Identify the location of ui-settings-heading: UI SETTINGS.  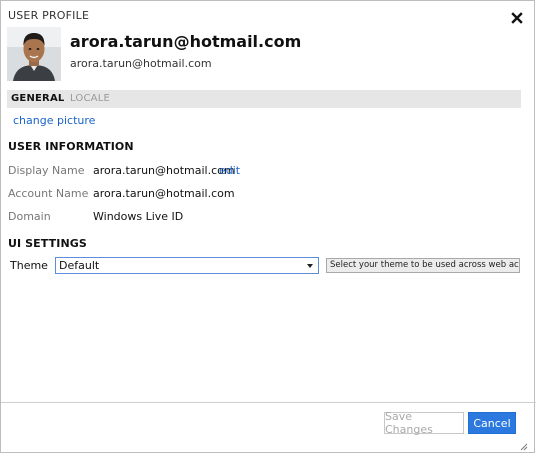
(47, 243).